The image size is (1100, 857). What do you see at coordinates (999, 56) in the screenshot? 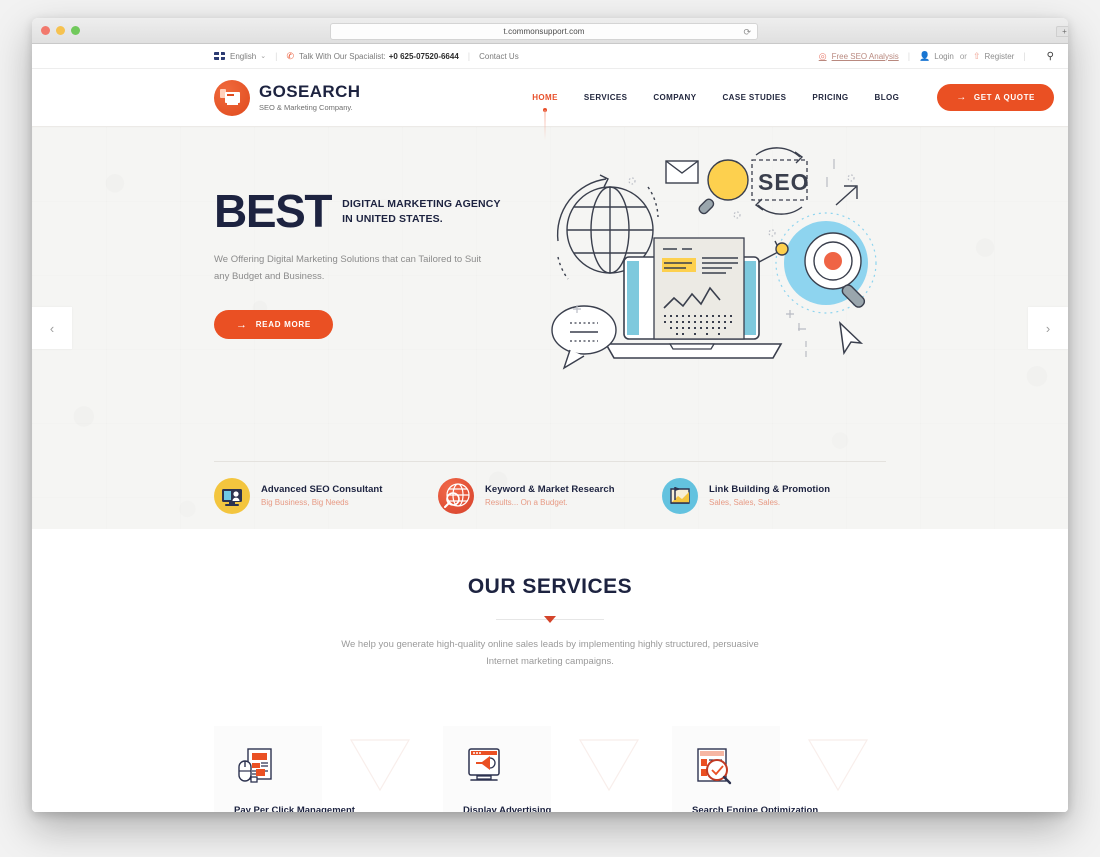
I see `register-label: Register` at bounding box center [999, 56].